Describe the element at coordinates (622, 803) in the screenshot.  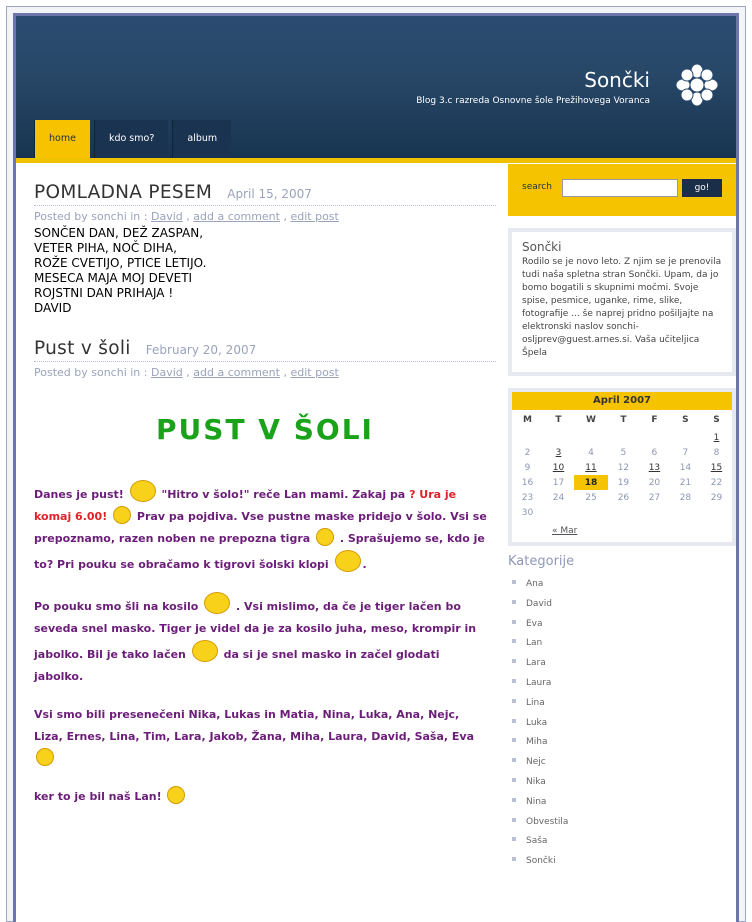
I see `category-item: Nina` at that location.